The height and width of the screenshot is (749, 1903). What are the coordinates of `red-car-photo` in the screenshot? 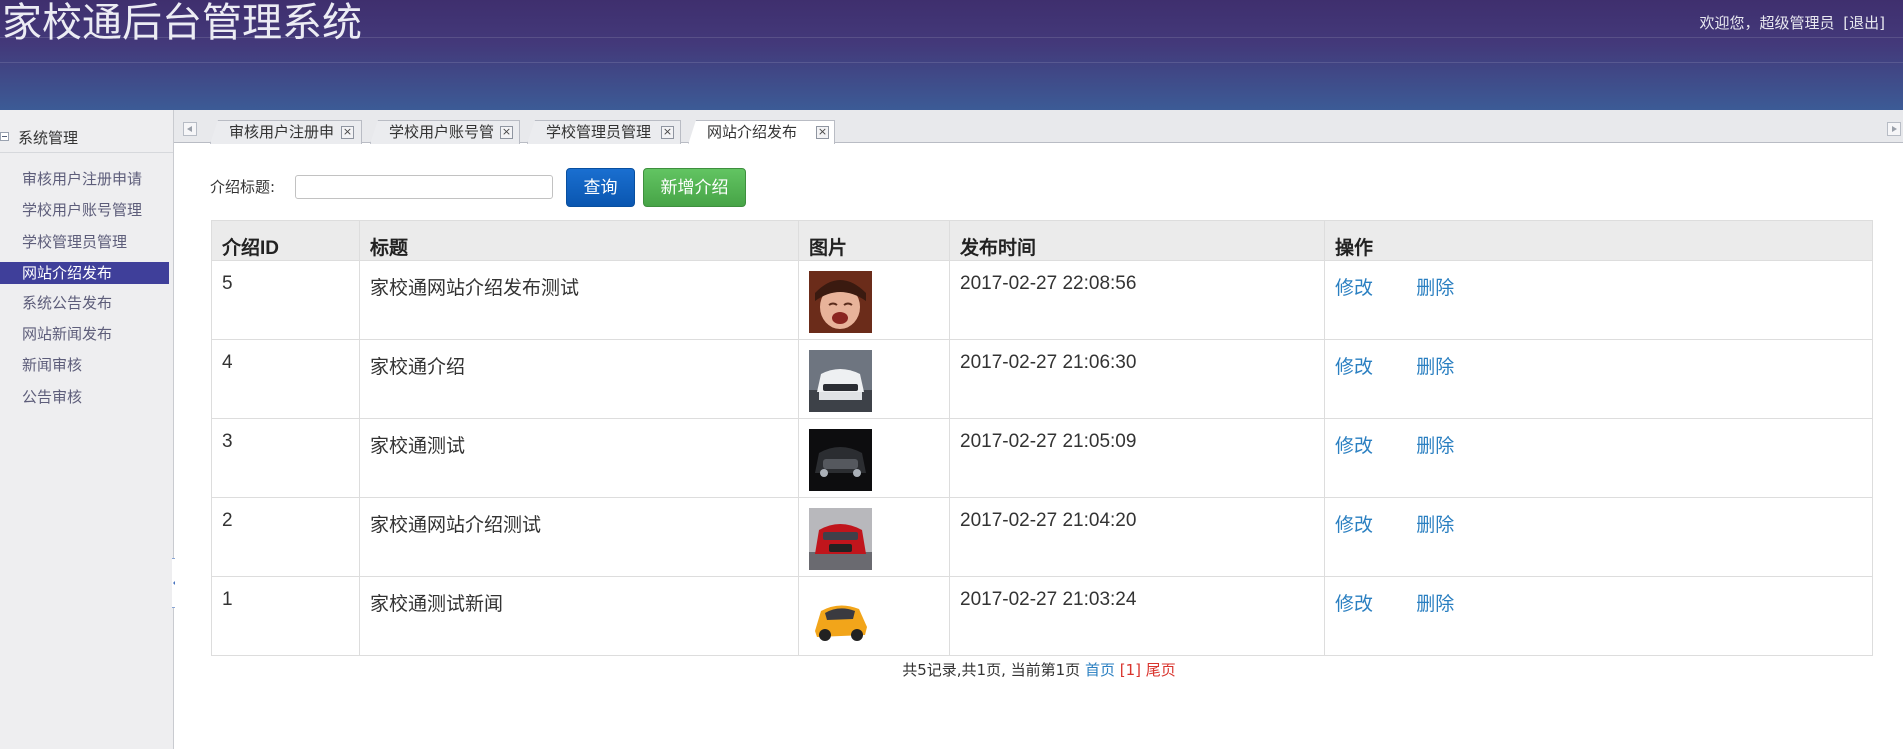 It's located at (840, 539).